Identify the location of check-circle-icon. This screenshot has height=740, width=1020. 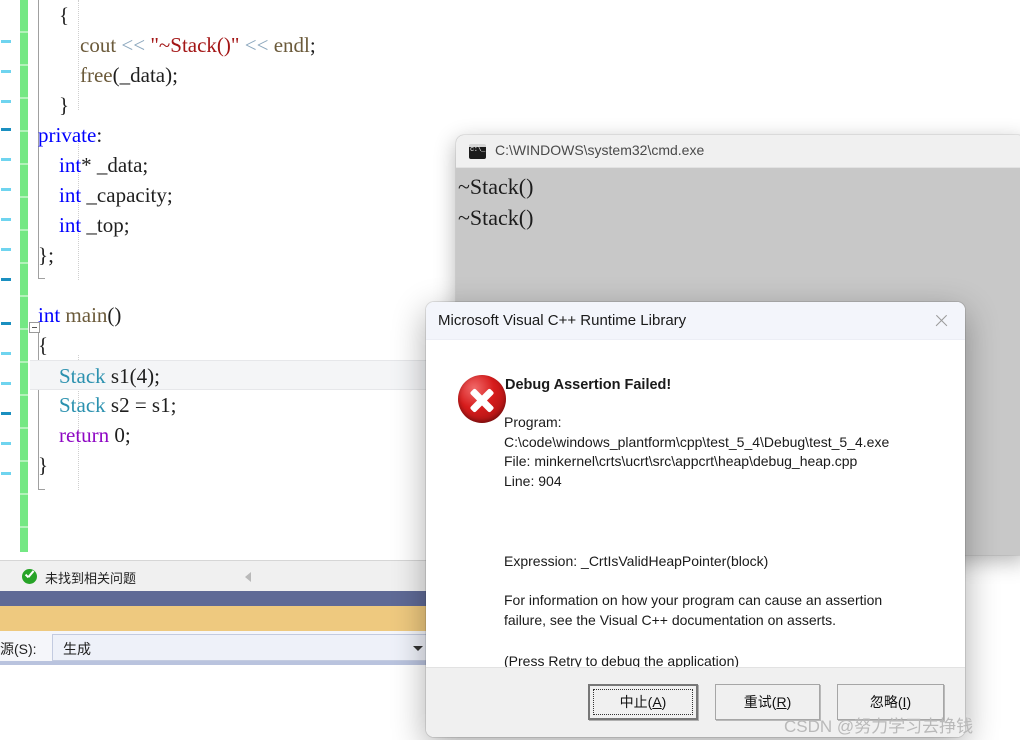
(29, 576).